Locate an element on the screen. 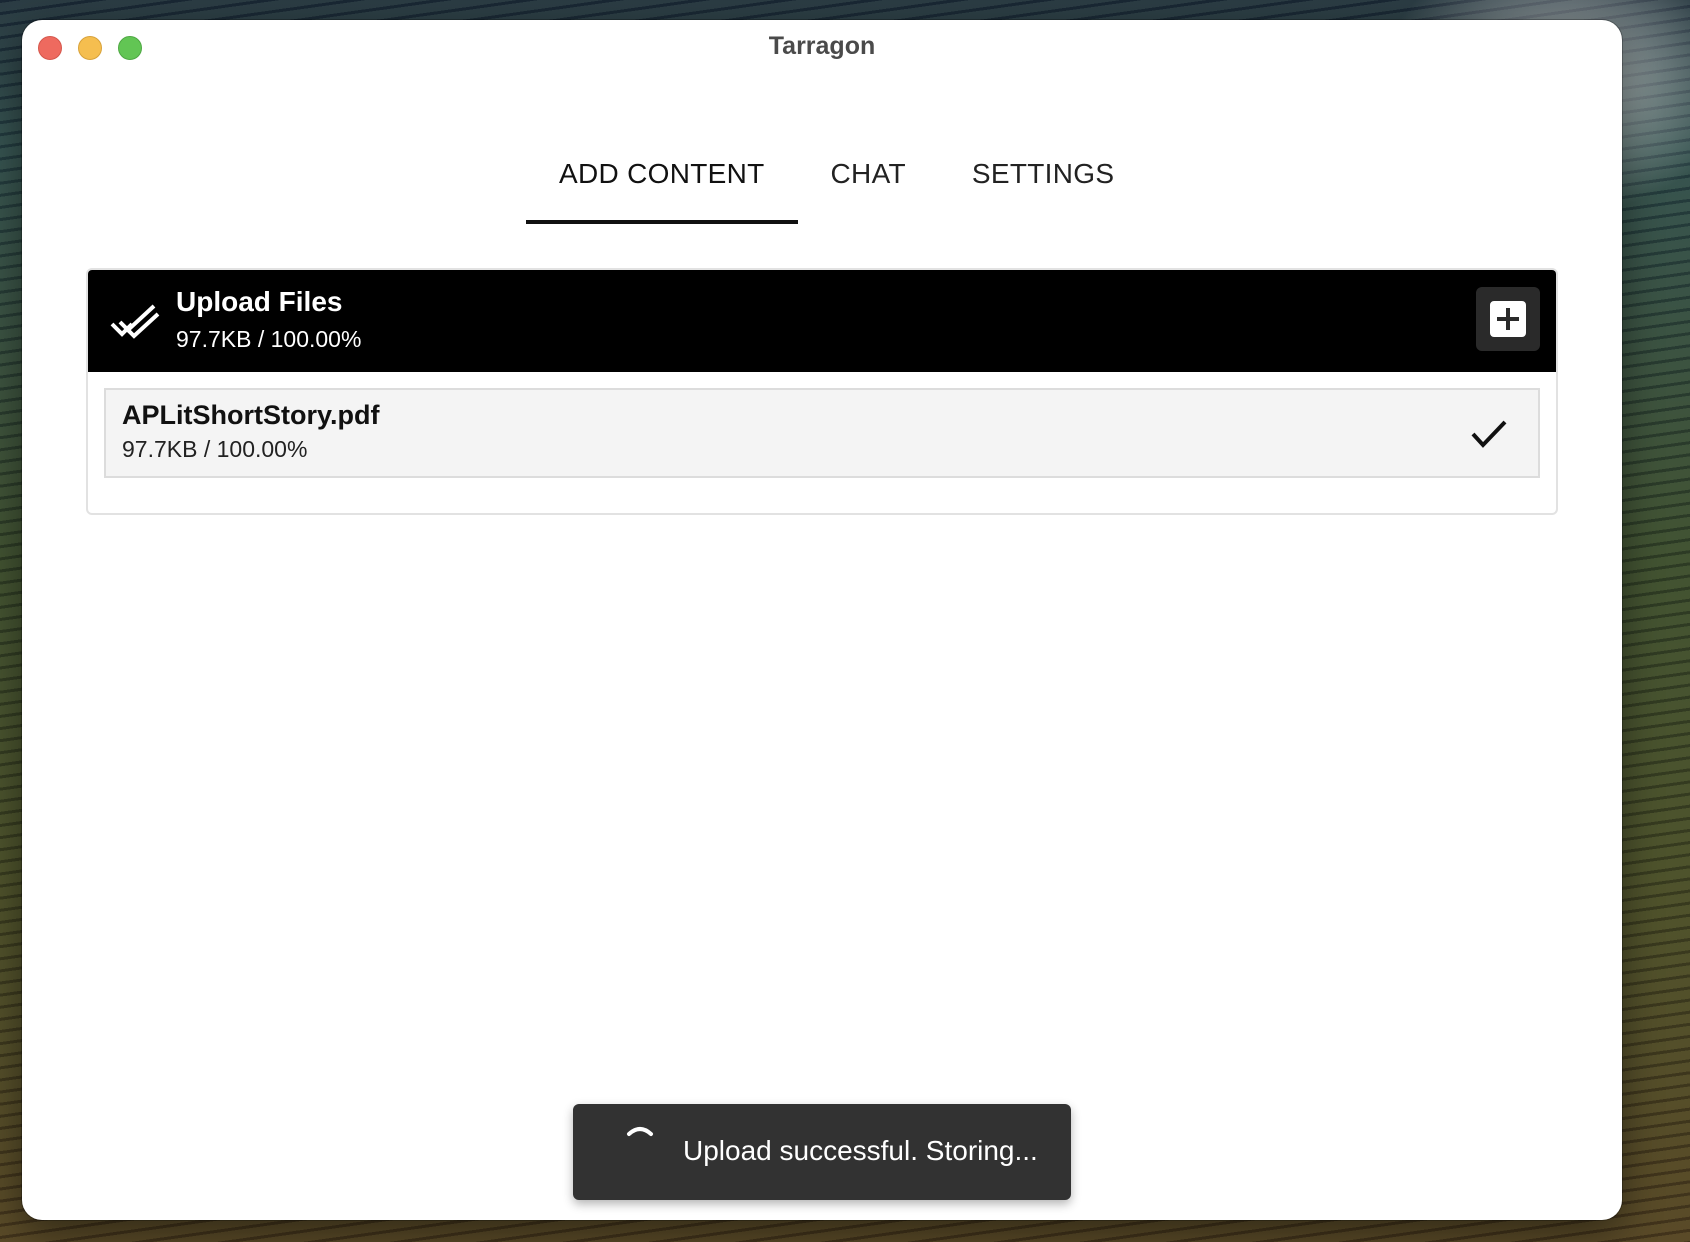  upload-header: Upload Files 97.7KB / 100.00% is located at coordinates (822, 321).